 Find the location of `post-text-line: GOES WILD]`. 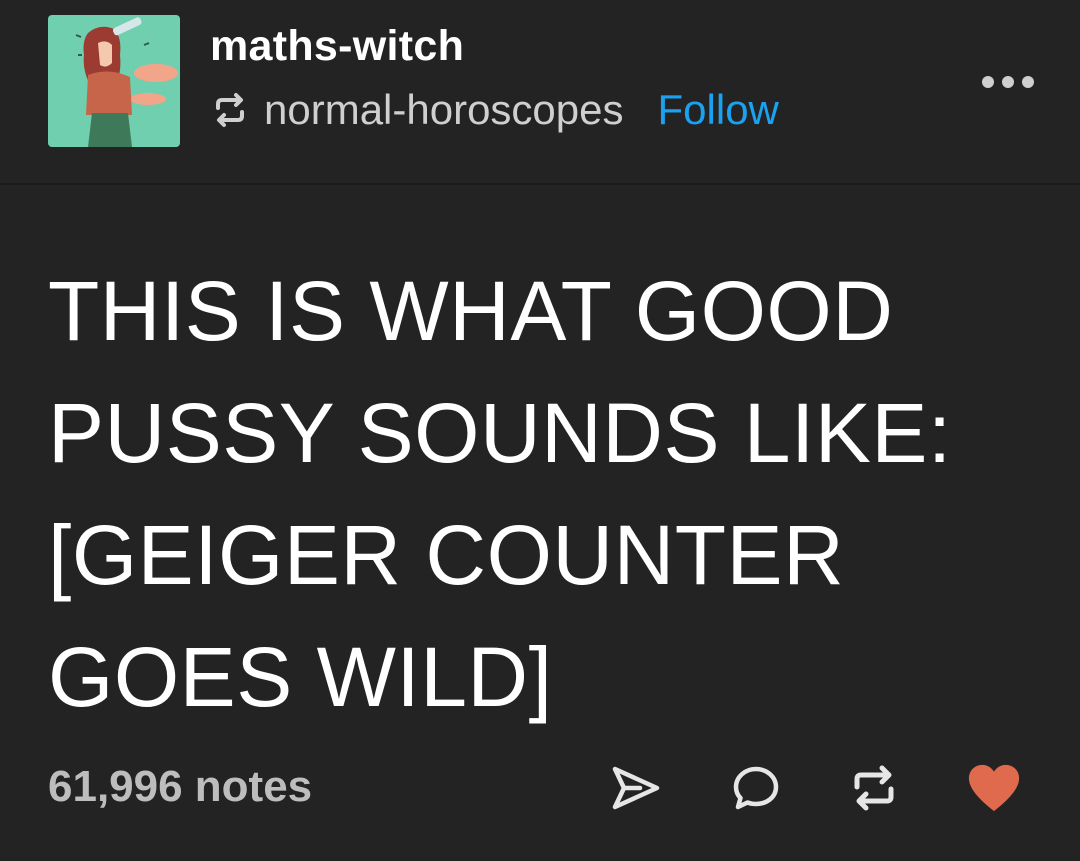

post-text-line: GOES WILD] is located at coordinates (300, 677).